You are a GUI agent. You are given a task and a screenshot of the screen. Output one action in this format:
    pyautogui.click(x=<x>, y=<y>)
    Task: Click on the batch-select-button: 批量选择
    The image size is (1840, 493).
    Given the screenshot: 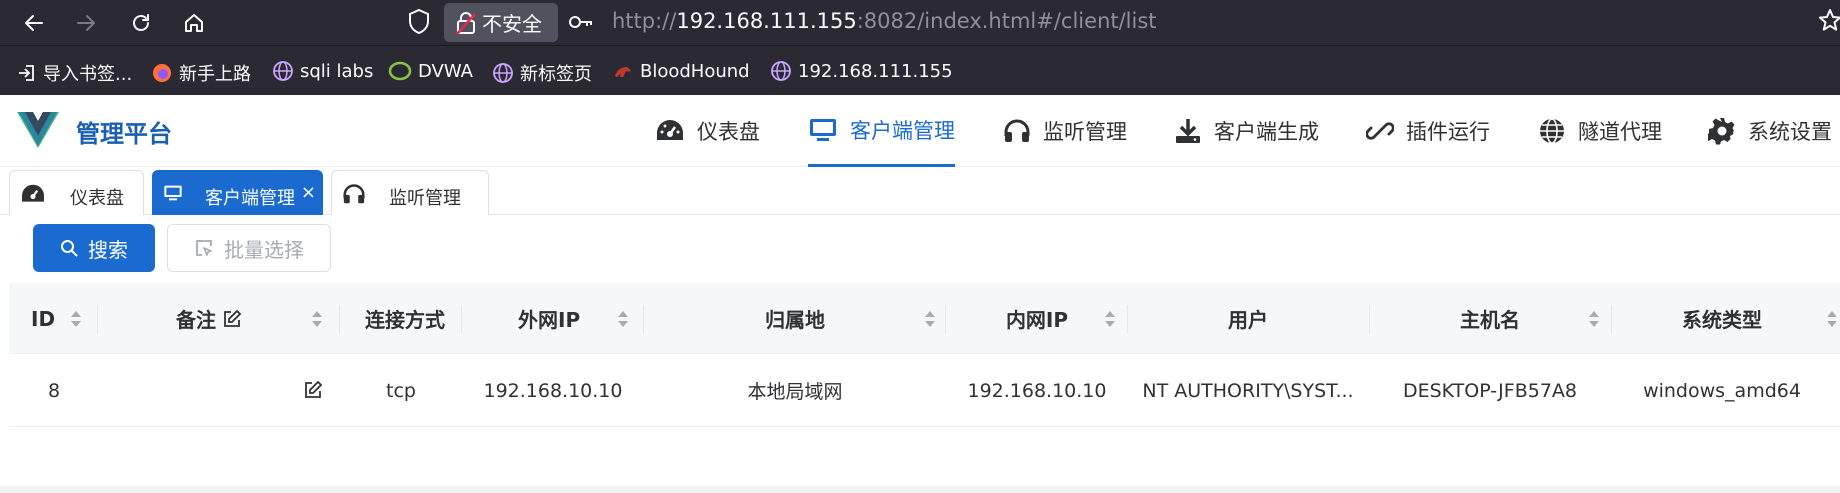 What is the action you would take?
    pyautogui.click(x=249, y=248)
    